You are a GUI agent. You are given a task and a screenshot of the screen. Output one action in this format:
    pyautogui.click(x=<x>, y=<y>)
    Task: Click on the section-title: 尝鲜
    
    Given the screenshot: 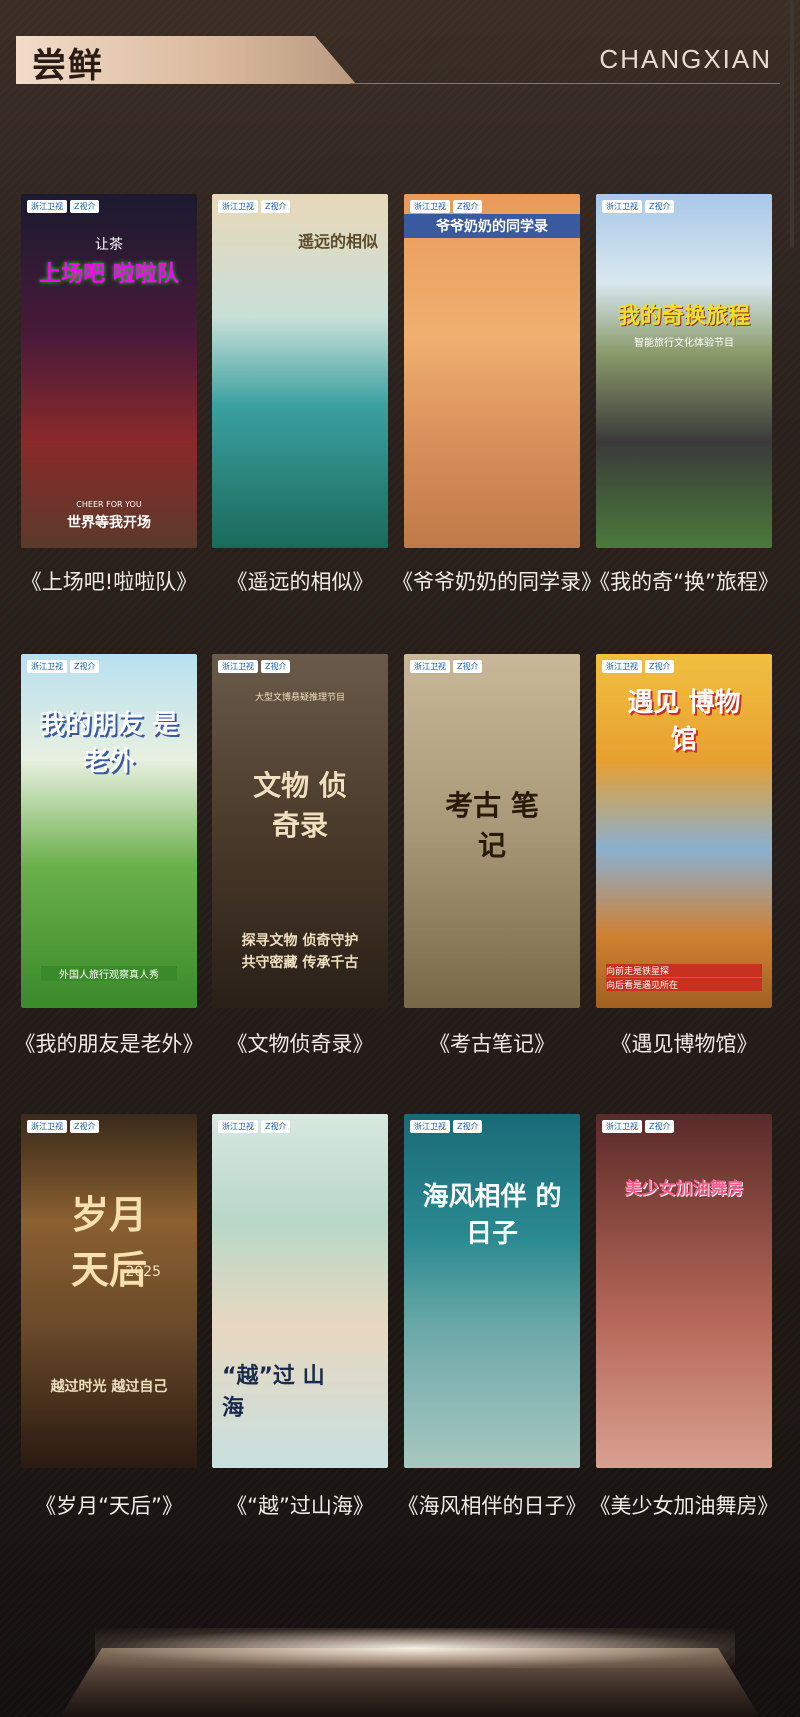 What is the action you would take?
    pyautogui.click(x=68, y=66)
    